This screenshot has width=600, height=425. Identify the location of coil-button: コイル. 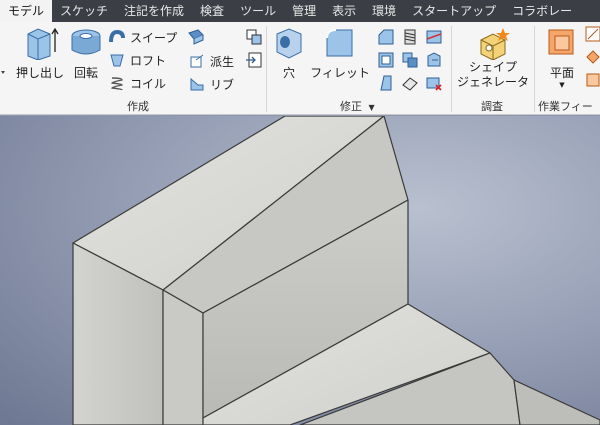
(137, 83).